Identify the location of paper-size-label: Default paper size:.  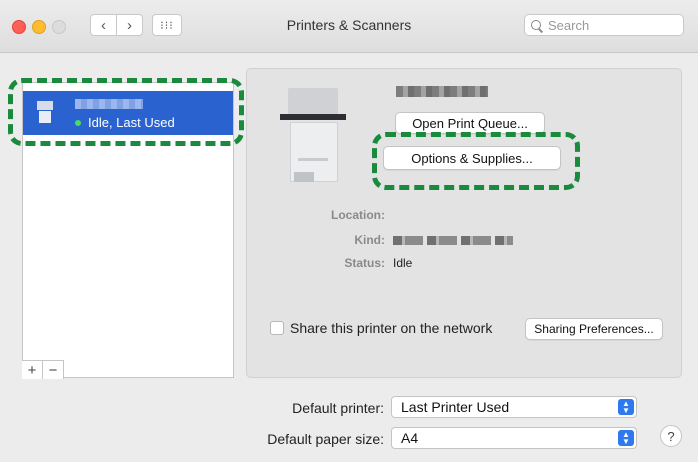
(325, 439).